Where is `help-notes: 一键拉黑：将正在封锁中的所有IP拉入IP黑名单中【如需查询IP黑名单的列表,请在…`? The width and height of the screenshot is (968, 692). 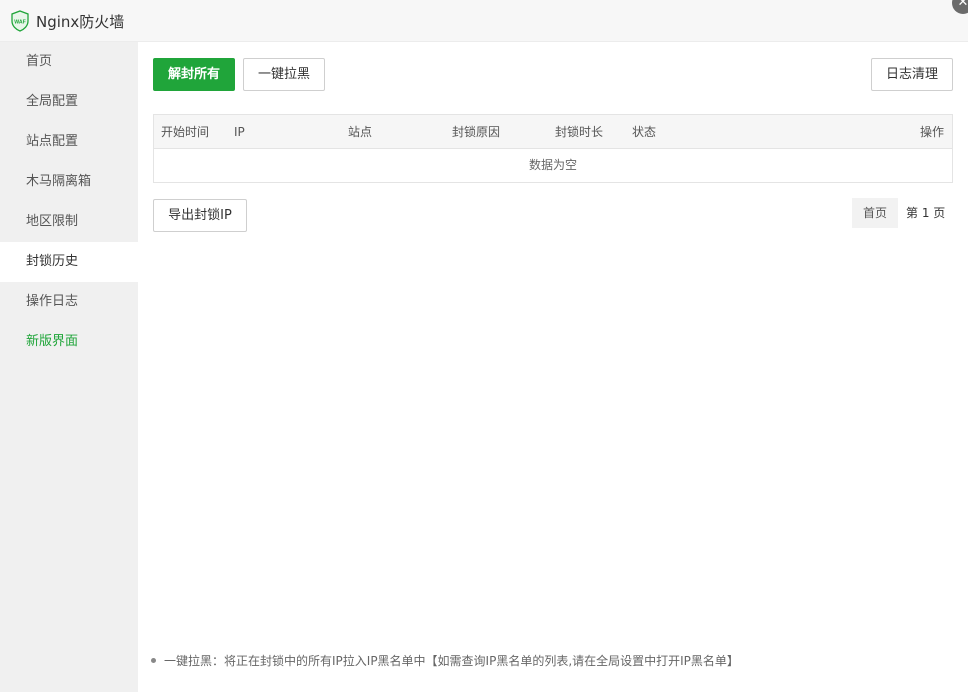 help-notes: 一键拉黑：将正在封锁中的所有IP拉入IP黑名单中【如需查询IP黑名单的列表,请在… is located at coordinates (445, 660).